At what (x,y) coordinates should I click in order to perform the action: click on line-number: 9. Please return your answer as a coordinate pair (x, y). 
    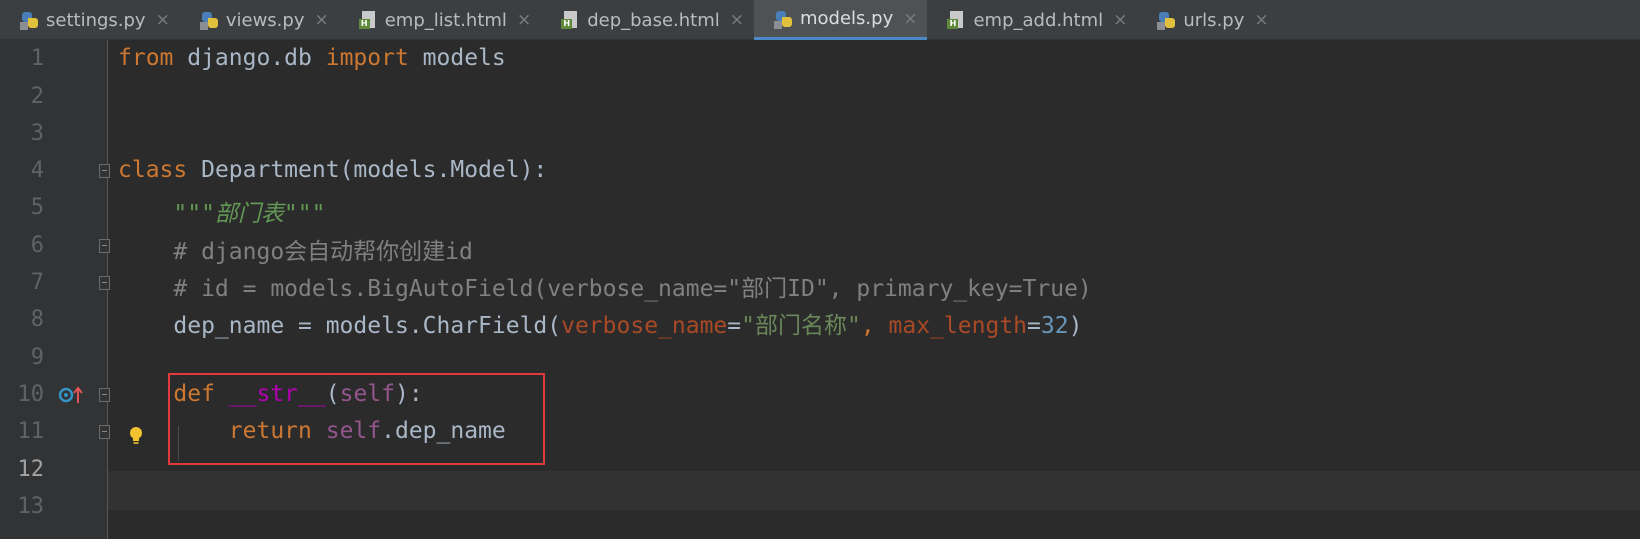
    Looking at the image, I should click on (37, 357).